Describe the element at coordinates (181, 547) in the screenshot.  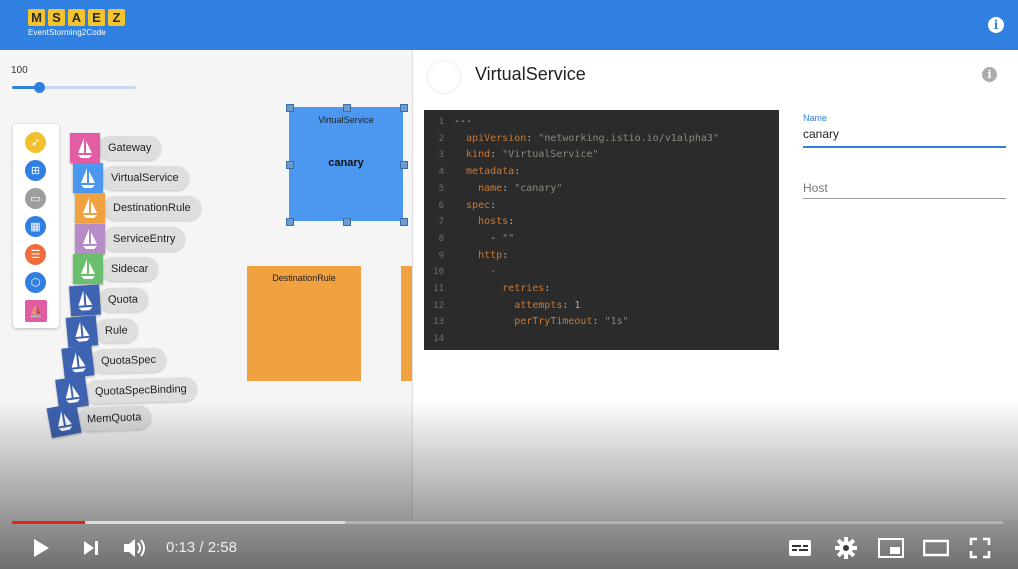
I see `current-time: 0:13` at that location.